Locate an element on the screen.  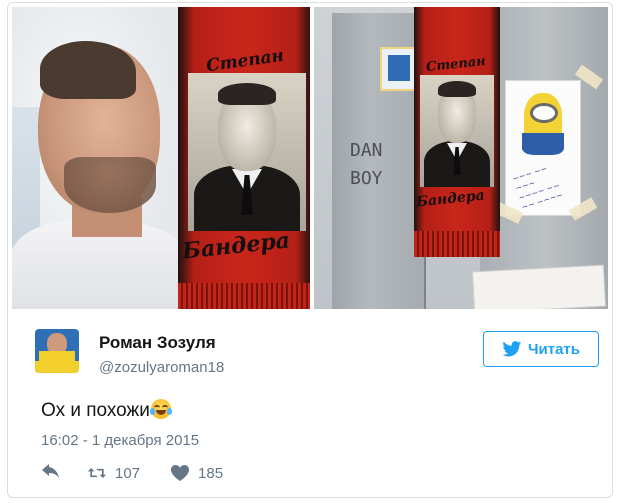
photo-person-hair is located at coordinates (88, 70).